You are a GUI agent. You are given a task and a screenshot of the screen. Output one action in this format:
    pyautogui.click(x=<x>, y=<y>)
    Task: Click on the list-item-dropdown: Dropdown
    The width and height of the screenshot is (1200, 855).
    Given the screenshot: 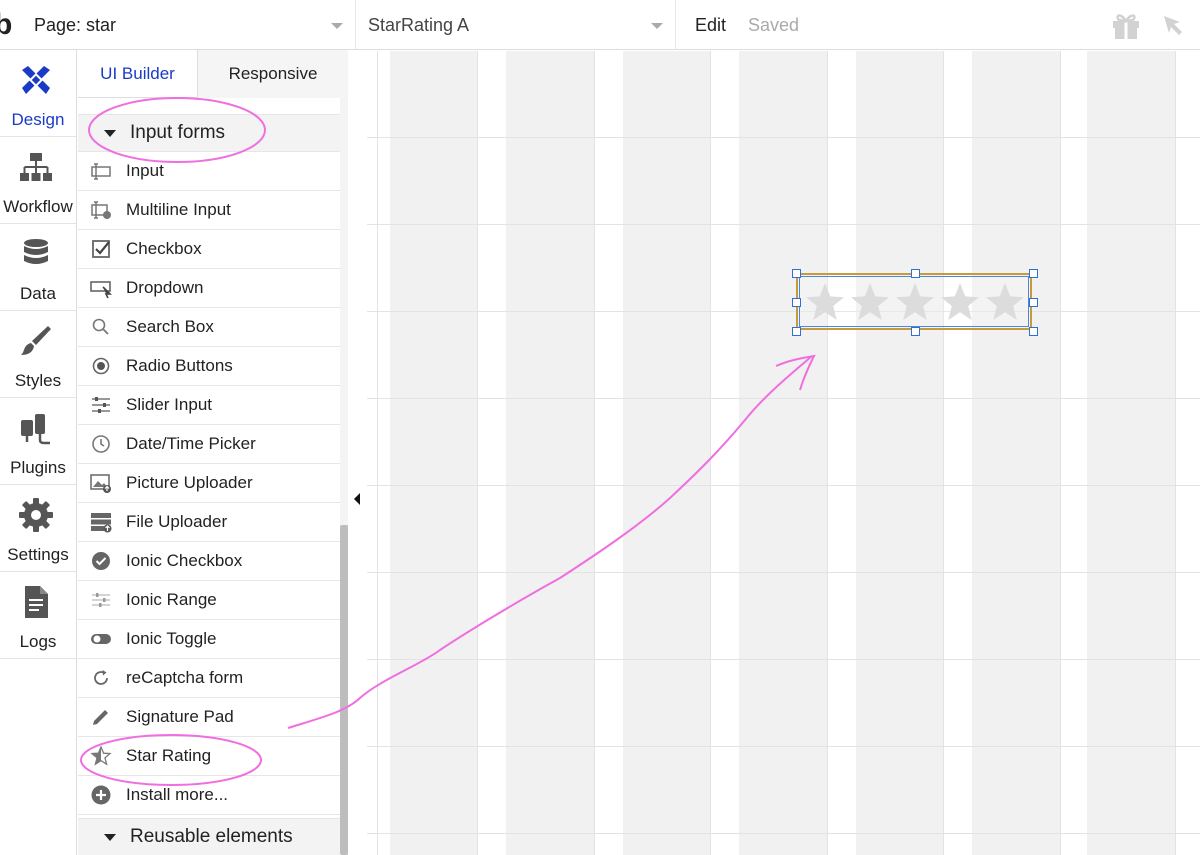 What is the action you would take?
    pyautogui.click(x=209, y=288)
    